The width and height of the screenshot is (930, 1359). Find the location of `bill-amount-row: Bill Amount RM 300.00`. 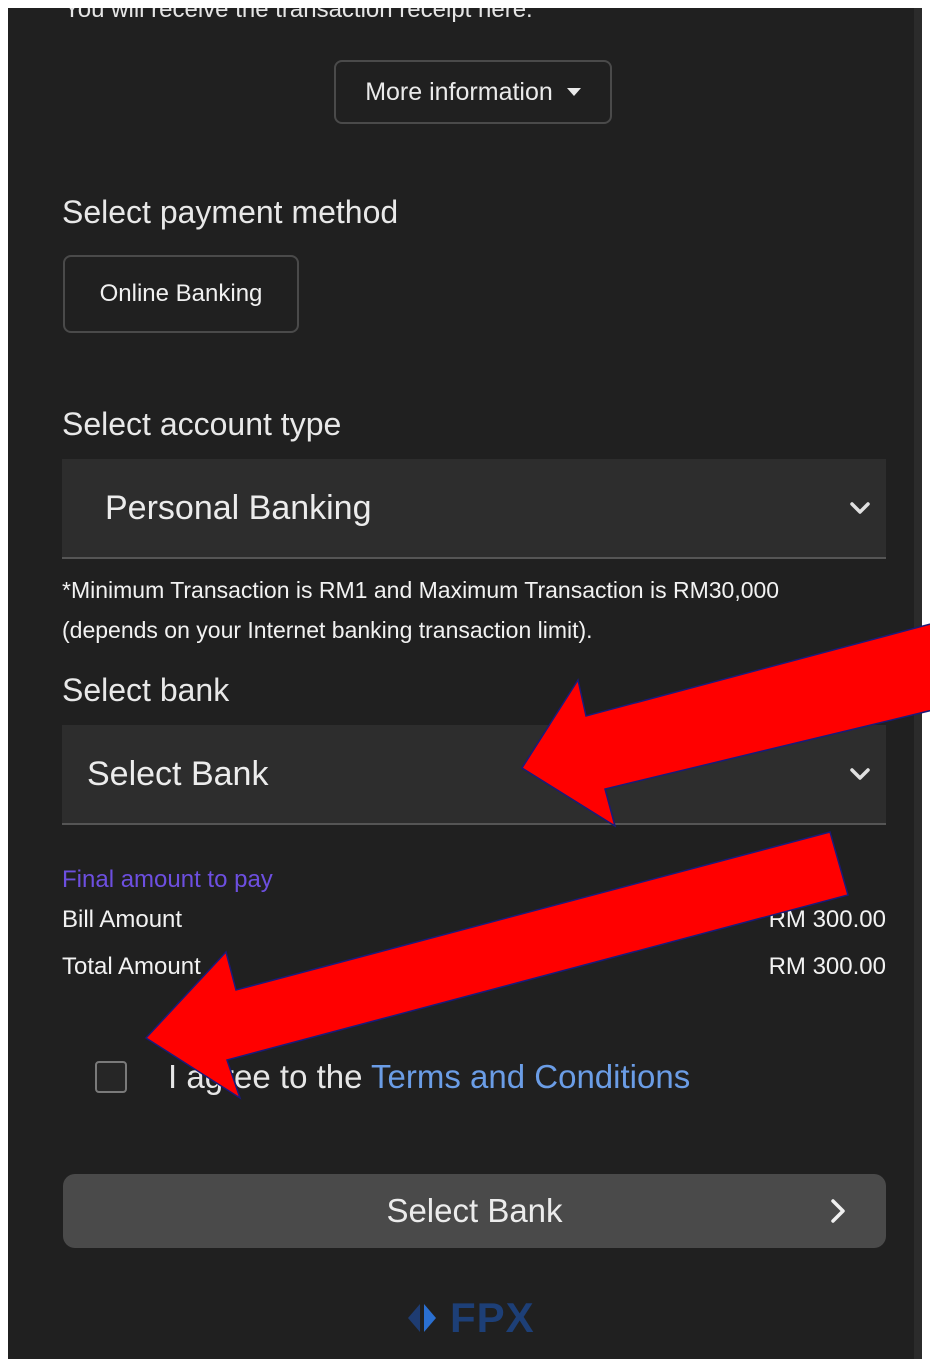

bill-amount-row: Bill Amount RM 300.00 is located at coordinates (474, 920).